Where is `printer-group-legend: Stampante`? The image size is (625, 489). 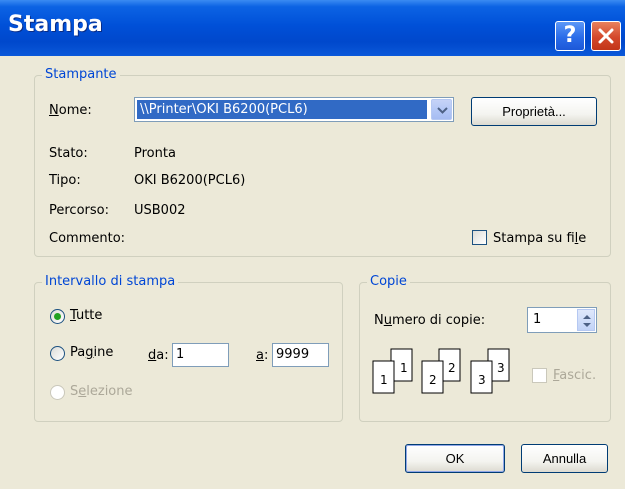
printer-group-legend: Stampante is located at coordinates (81, 75).